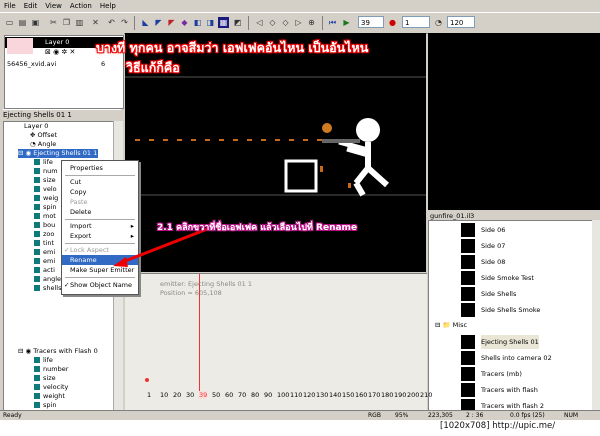 The image size is (600, 436). Describe the element at coordinates (100, 192) in the screenshot. I see `menu-item-copy: Copy` at that location.